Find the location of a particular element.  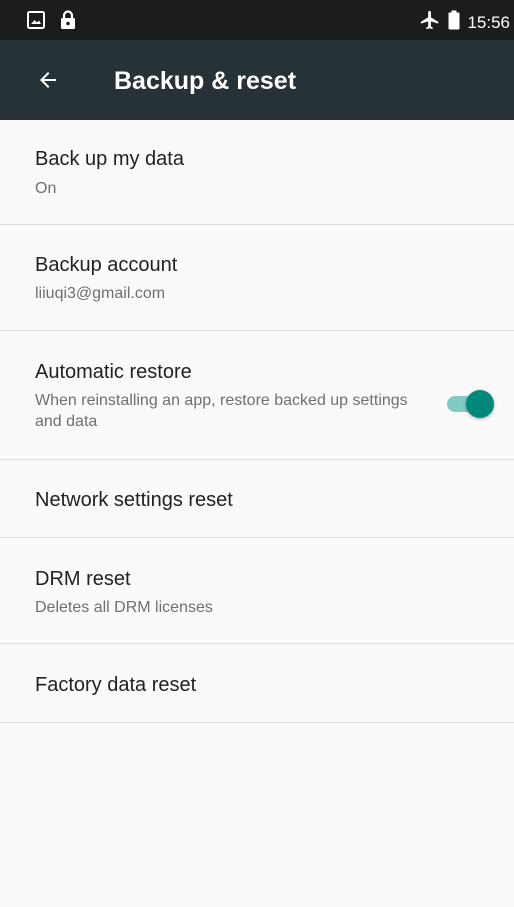

toggle-thumb is located at coordinates (480, 404).